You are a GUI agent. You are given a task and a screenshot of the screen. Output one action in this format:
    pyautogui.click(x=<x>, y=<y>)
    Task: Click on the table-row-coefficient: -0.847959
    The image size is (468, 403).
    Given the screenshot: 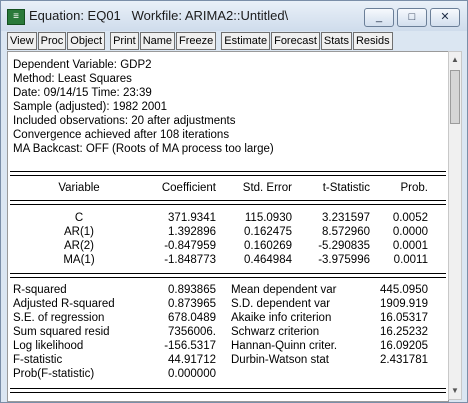 What is the action you would take?
    pyautogui.click(x=190, y=246)
    